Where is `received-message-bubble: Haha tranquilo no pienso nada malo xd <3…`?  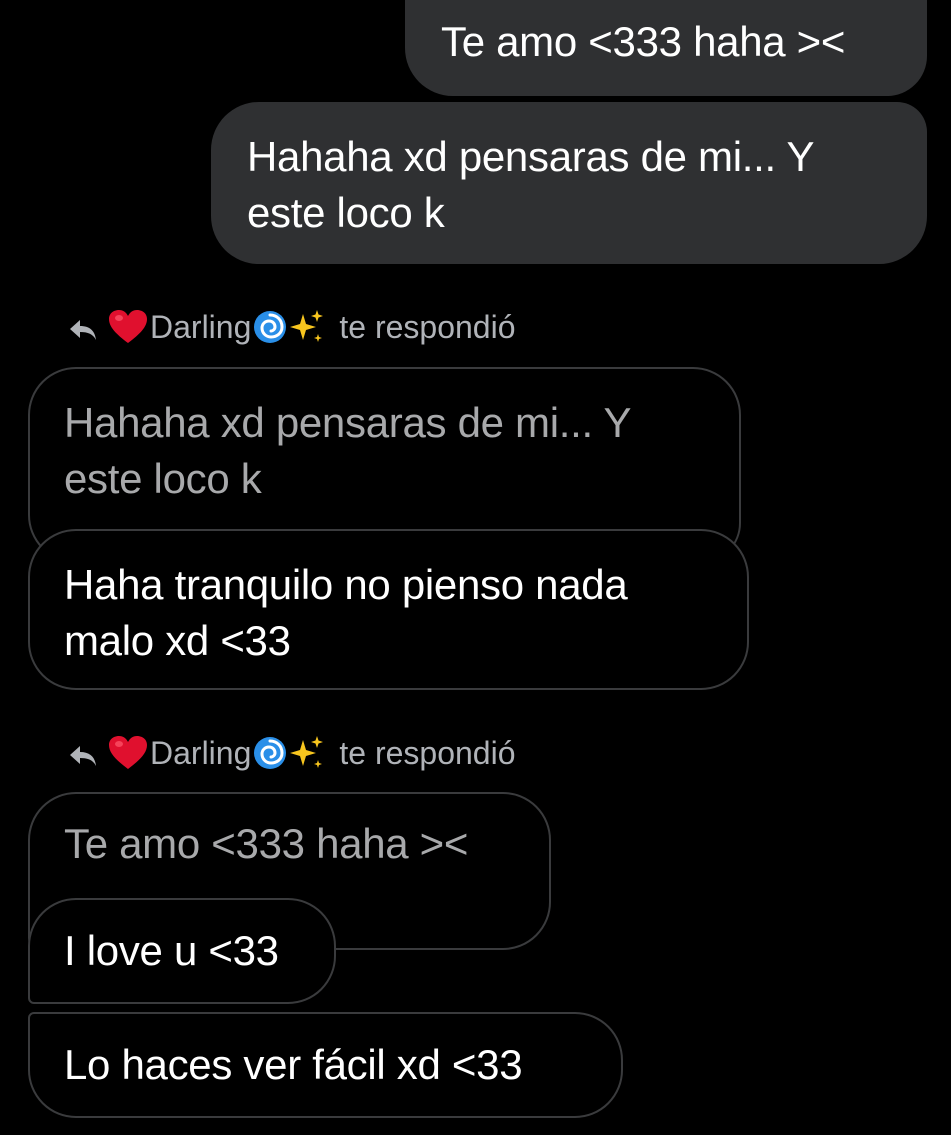
received-message-bubble: Haha tranquilo no pienso nada malo xd <3… is located at coordinates (388, 609).